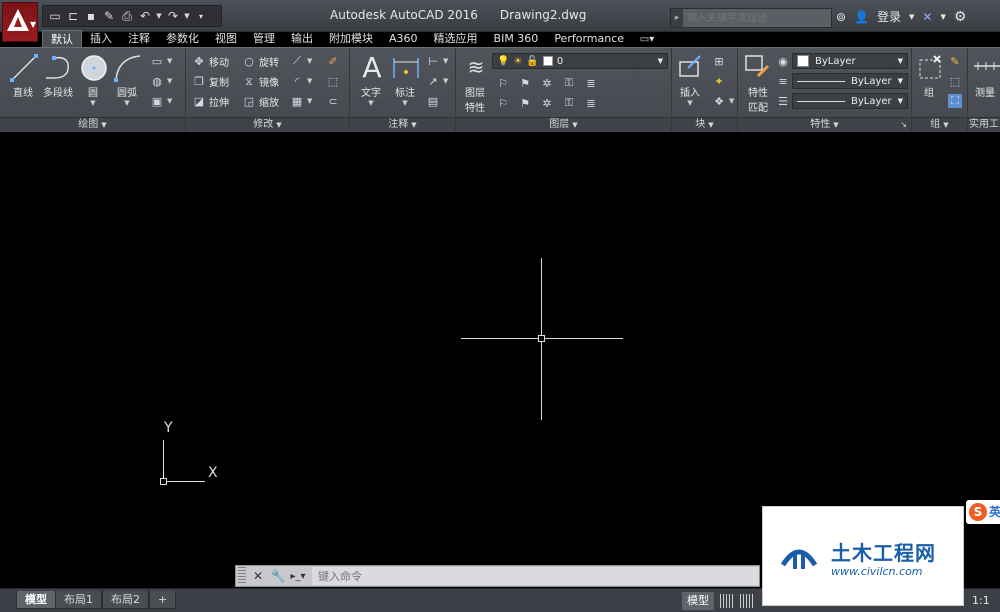 The width and height of the screenshot is (1000, 612). Describe the element at coordinates (92, 124) in the screenshot. I see `panel-draw-footer: 绘图 ▼` at that location.